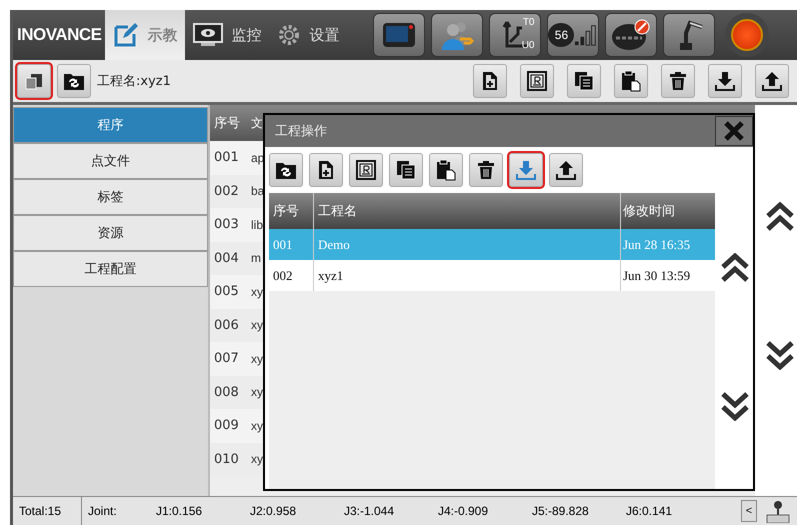 The height and width of the screenshot is (525, 797). Describe the element at coordinates (110, 161) in the screenshot. I see `sidebar-item: 点文件` at that location.